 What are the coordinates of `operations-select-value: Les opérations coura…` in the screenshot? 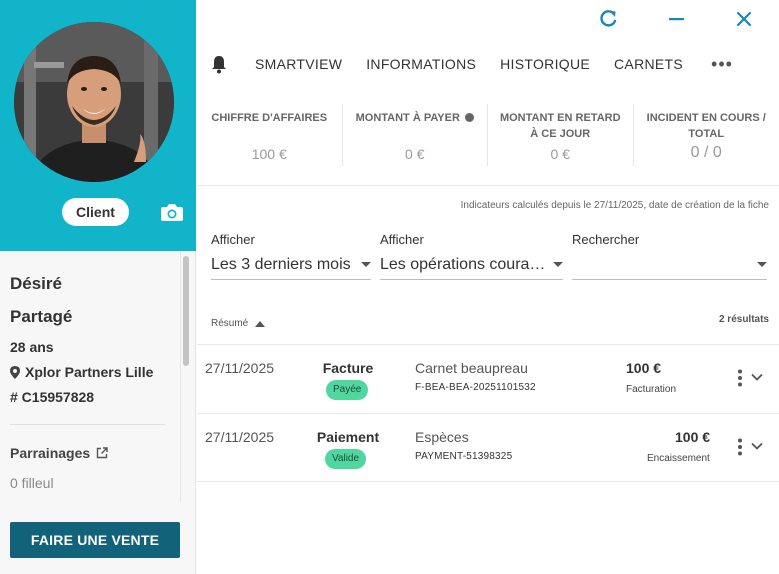 It's located at (463, 264).